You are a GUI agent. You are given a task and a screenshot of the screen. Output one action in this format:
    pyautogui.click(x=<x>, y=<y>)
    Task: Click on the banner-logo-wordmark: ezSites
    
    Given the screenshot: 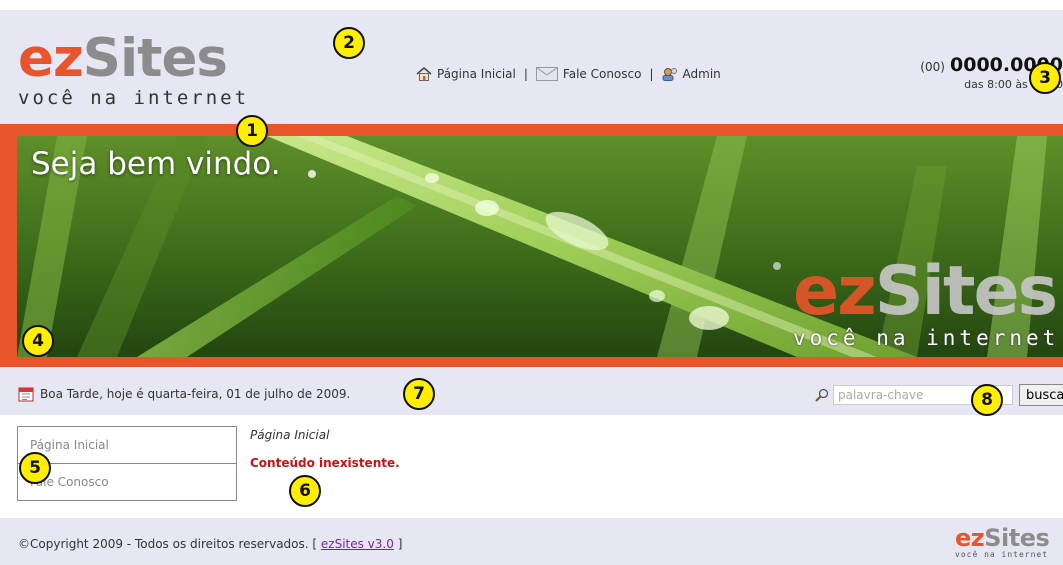 What is the action you would take?
    pyautogui.click(x=926, y=292)
    